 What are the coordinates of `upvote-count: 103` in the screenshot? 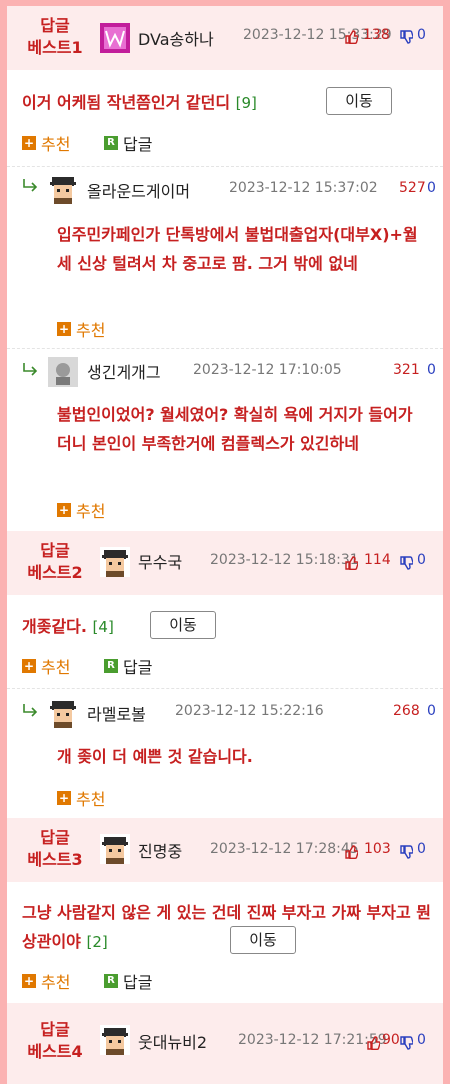 It's located at (377, 849).